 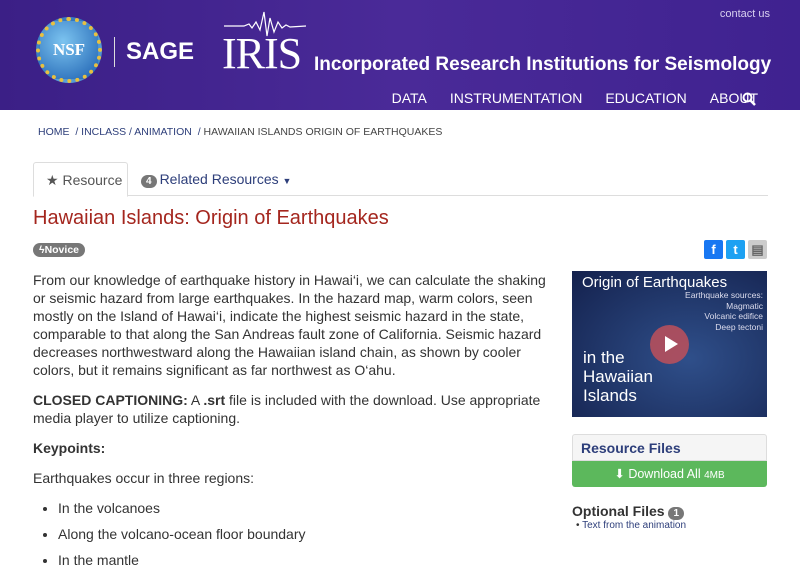 I want to click on nav-data: DATA, so click(x=409, y=98).